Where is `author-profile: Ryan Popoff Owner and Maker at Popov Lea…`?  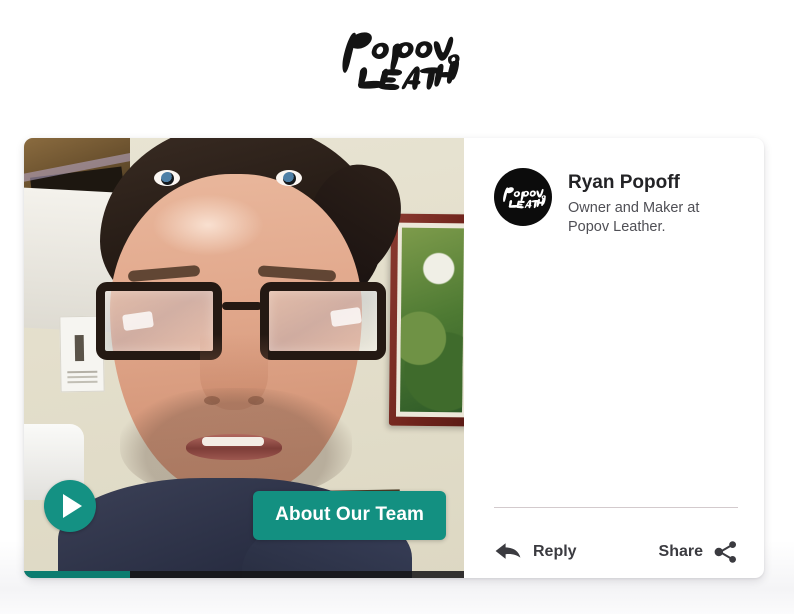 author-profile: Ryan Popoff Owner and Maker at Popov Lea… is located at coordinates (616, 202).